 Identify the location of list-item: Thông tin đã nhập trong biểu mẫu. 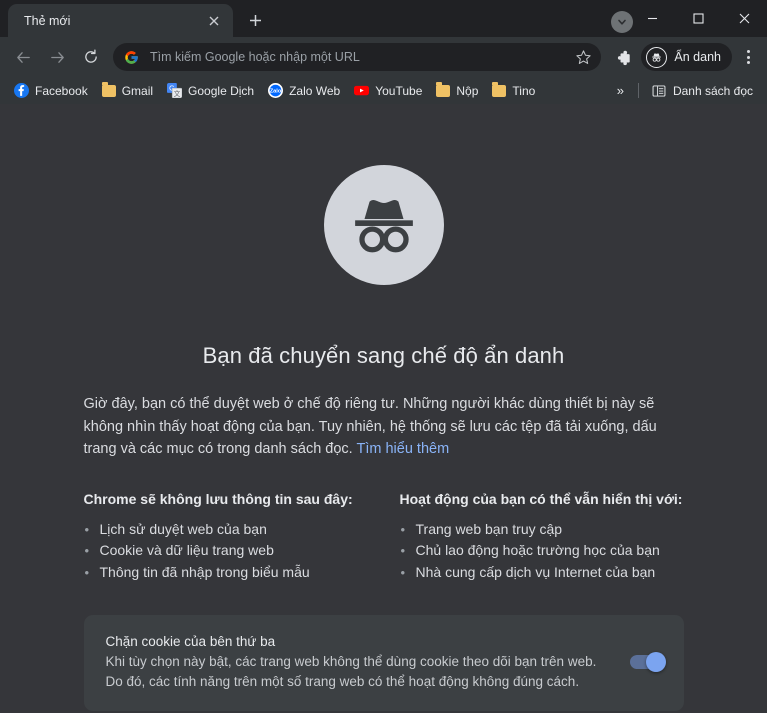
(226, 573).